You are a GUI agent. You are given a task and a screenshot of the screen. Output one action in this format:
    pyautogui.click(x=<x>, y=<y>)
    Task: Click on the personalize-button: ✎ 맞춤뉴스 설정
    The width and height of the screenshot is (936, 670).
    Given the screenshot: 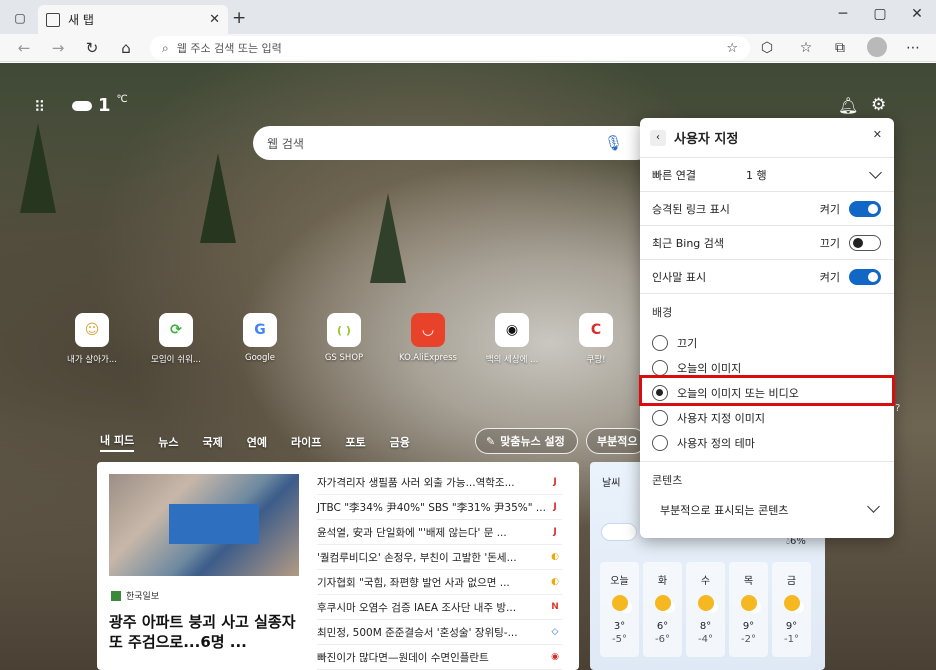 What is the action you would take?
    pyautogui.click(x=526, y=441)
    